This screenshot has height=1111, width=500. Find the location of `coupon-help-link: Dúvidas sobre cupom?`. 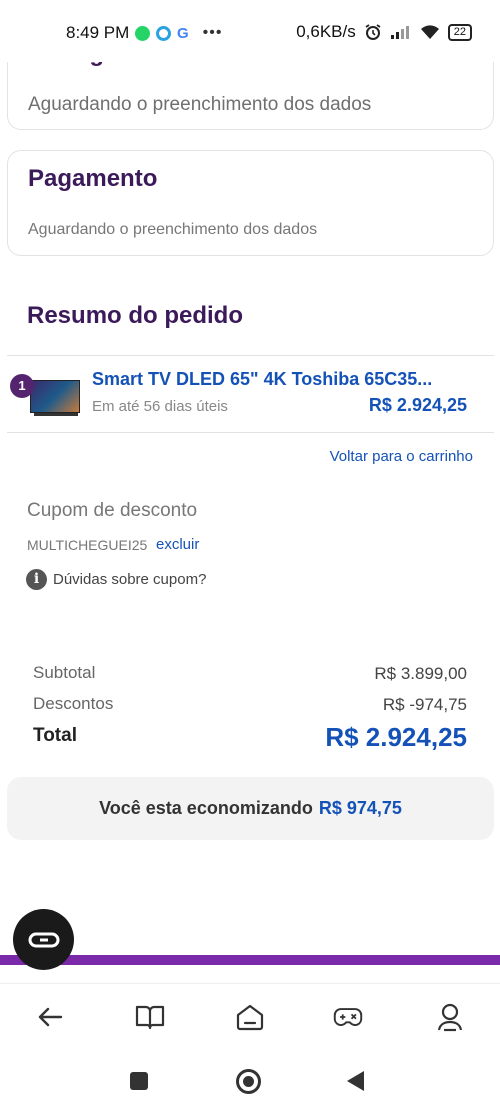

coupon-help-link: Dúvidas sobre cupom? is located at coordinates (129, 579).